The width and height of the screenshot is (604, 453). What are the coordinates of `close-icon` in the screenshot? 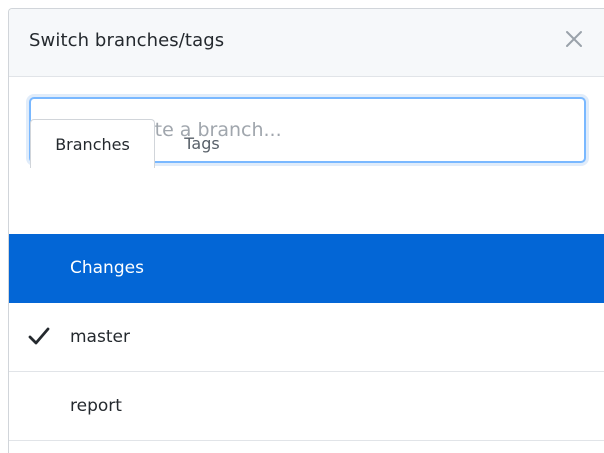 It's located at (574, 39).